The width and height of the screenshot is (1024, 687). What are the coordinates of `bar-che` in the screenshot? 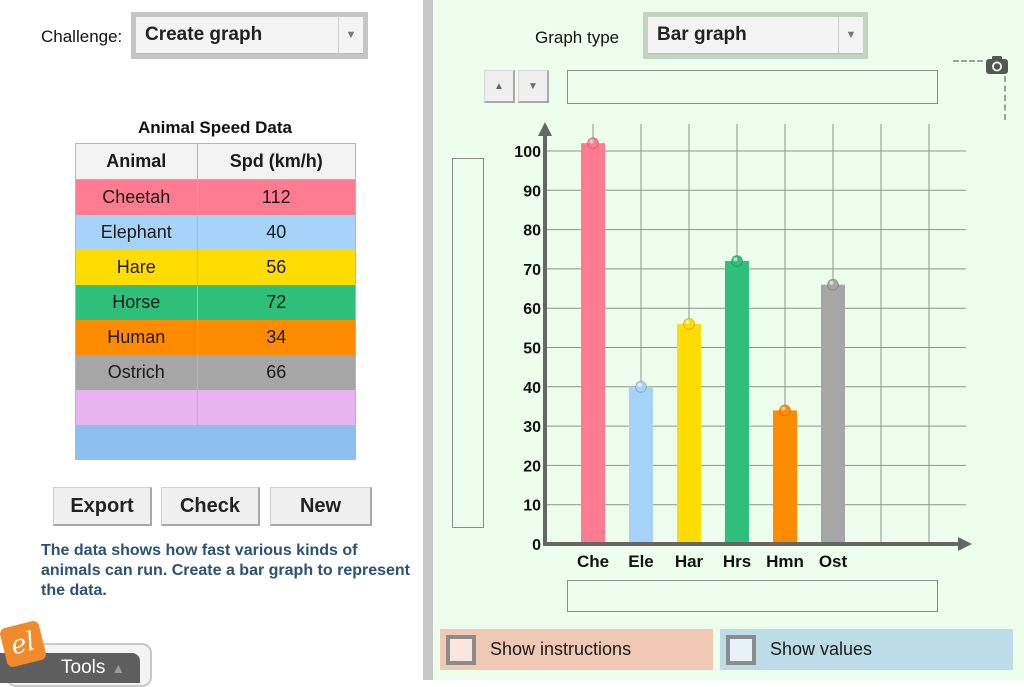 It's located at (593, 343).